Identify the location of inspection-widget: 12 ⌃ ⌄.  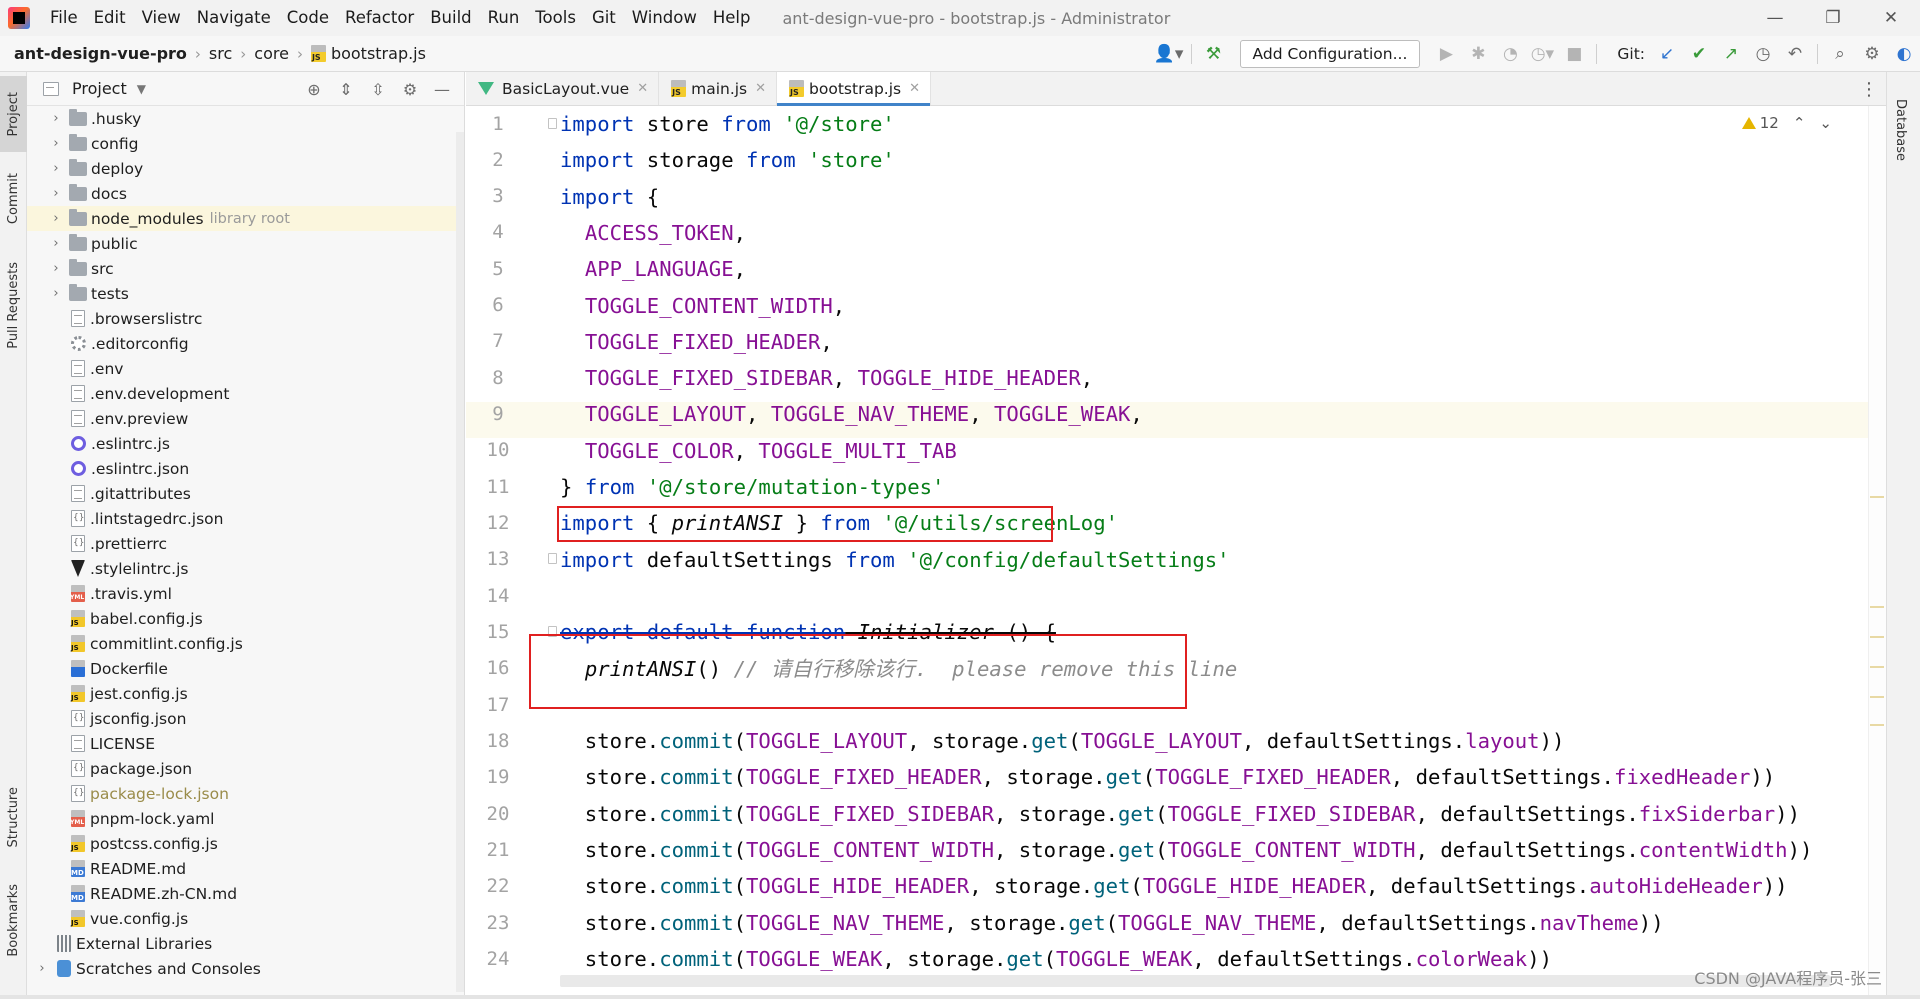
(1786, 123).